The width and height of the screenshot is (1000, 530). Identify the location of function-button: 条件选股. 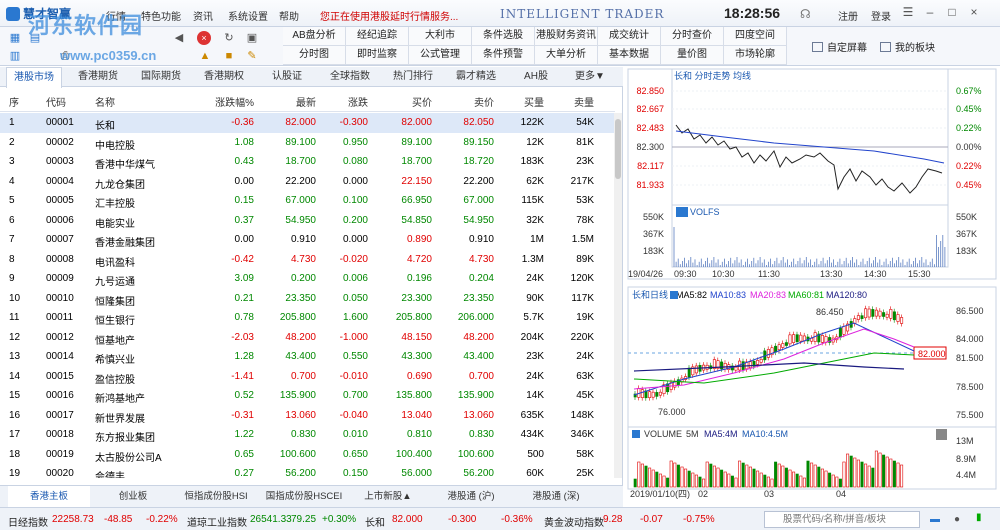
(503, 36).